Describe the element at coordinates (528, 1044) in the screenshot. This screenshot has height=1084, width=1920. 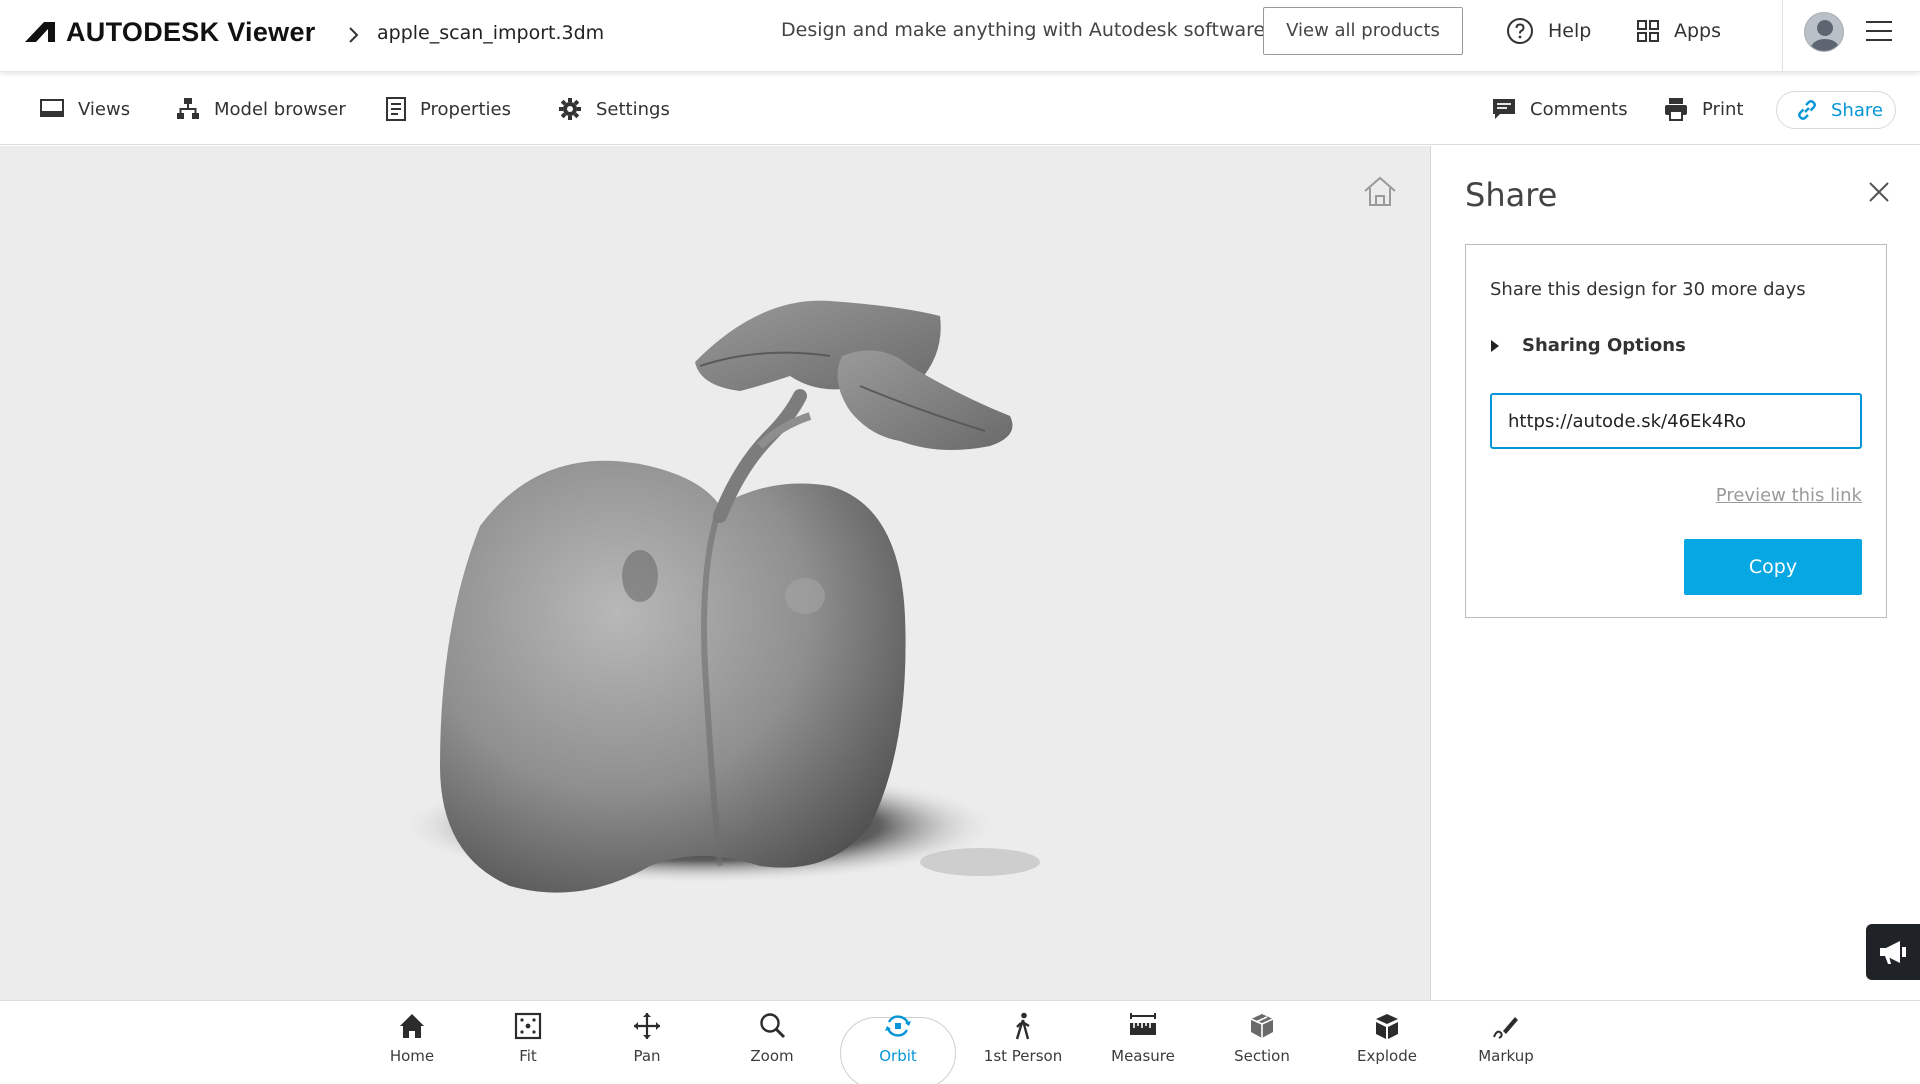
I see `fit-tool: Fit` at that location.